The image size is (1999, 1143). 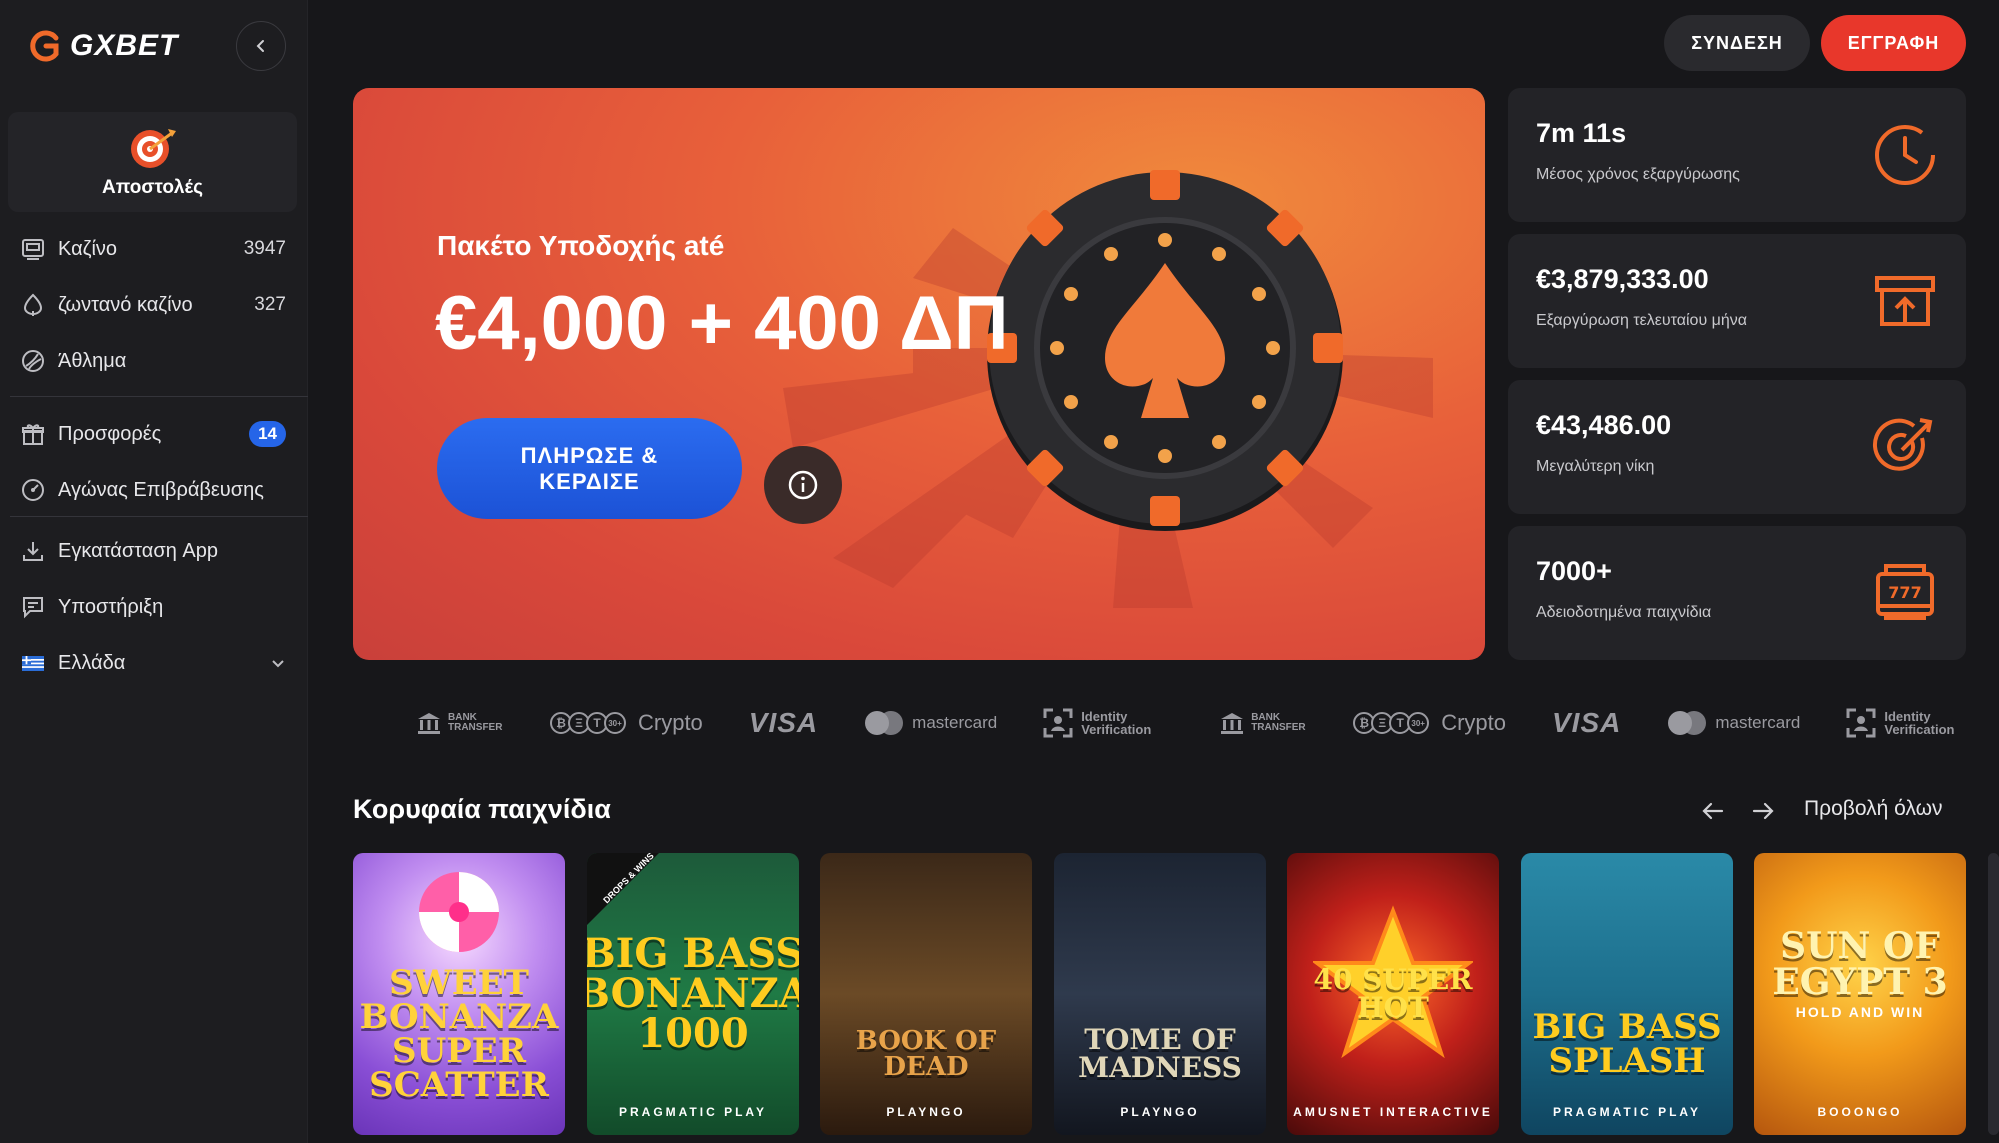 I want to click on poker-chip-image, so click(x=1165, y=350).